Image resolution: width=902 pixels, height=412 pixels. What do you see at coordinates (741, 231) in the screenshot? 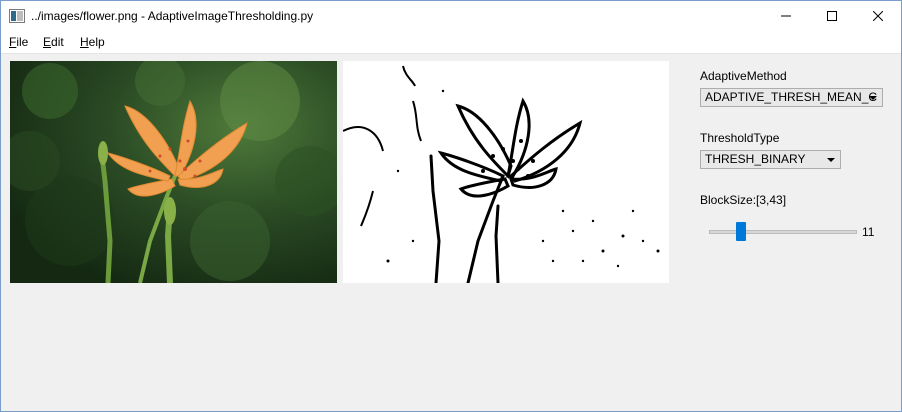
I see `block-size-slider-handle` at bounding box center [741, 231].